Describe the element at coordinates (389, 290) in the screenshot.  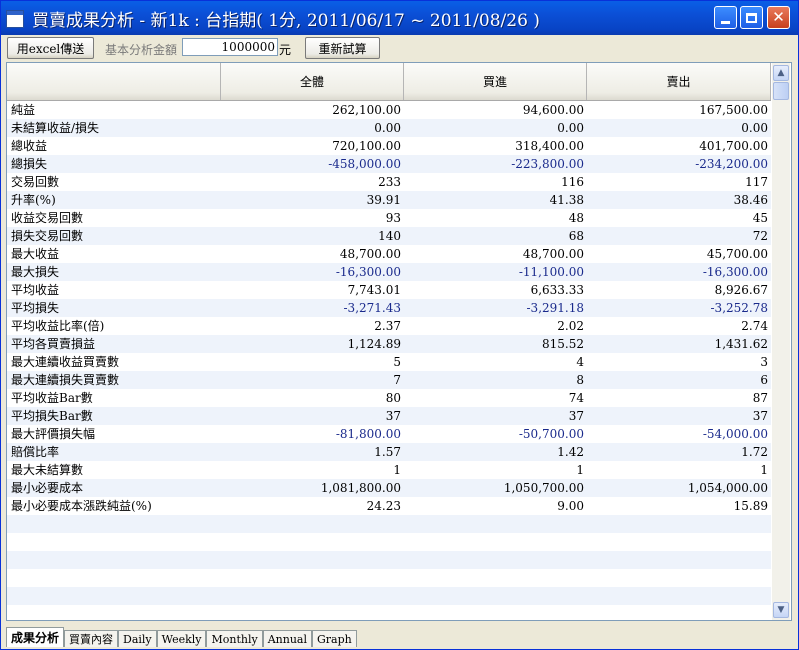
I see `table-row: 平均收益 7,743.01 6,633.33 8,926.67` at that location.